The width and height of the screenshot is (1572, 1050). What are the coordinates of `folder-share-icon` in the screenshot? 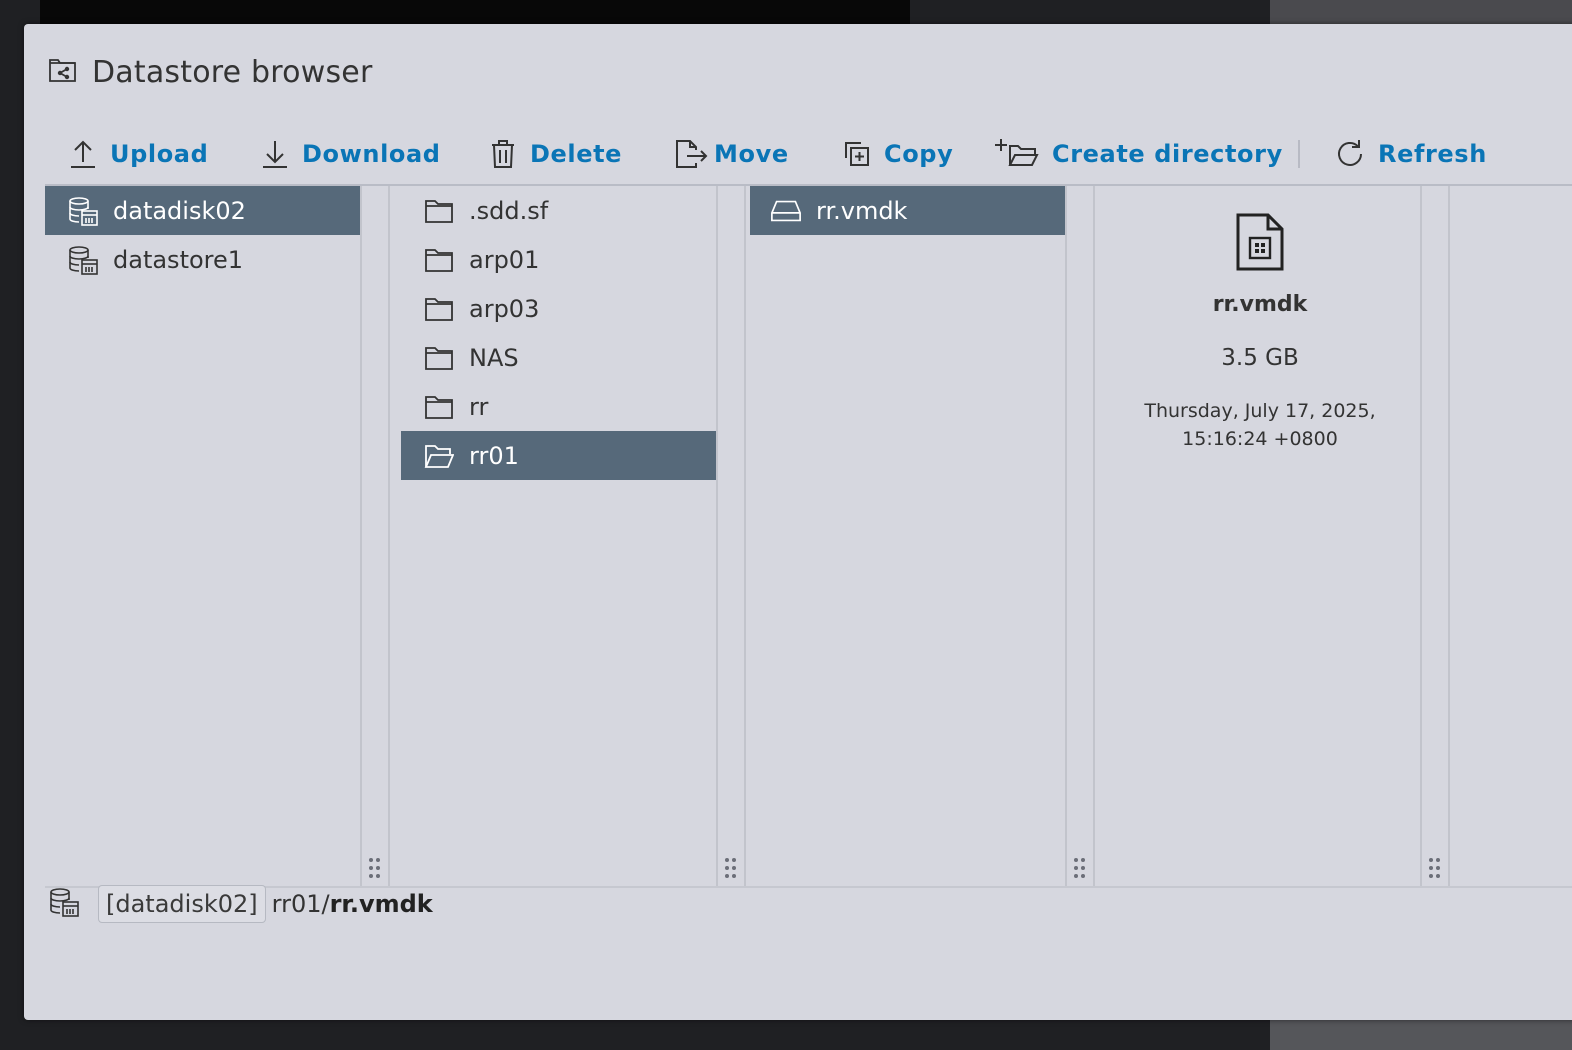 It's located at (63, 72).